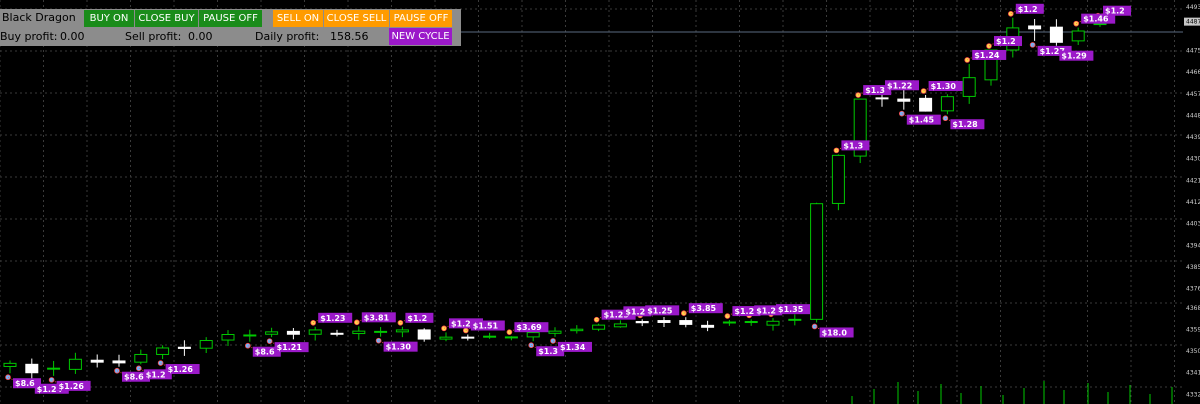  What do you see at coordinates (987, 55) in the screenshot?
I see `profit-label-text: $1.24` at bounding box center [987, 55].